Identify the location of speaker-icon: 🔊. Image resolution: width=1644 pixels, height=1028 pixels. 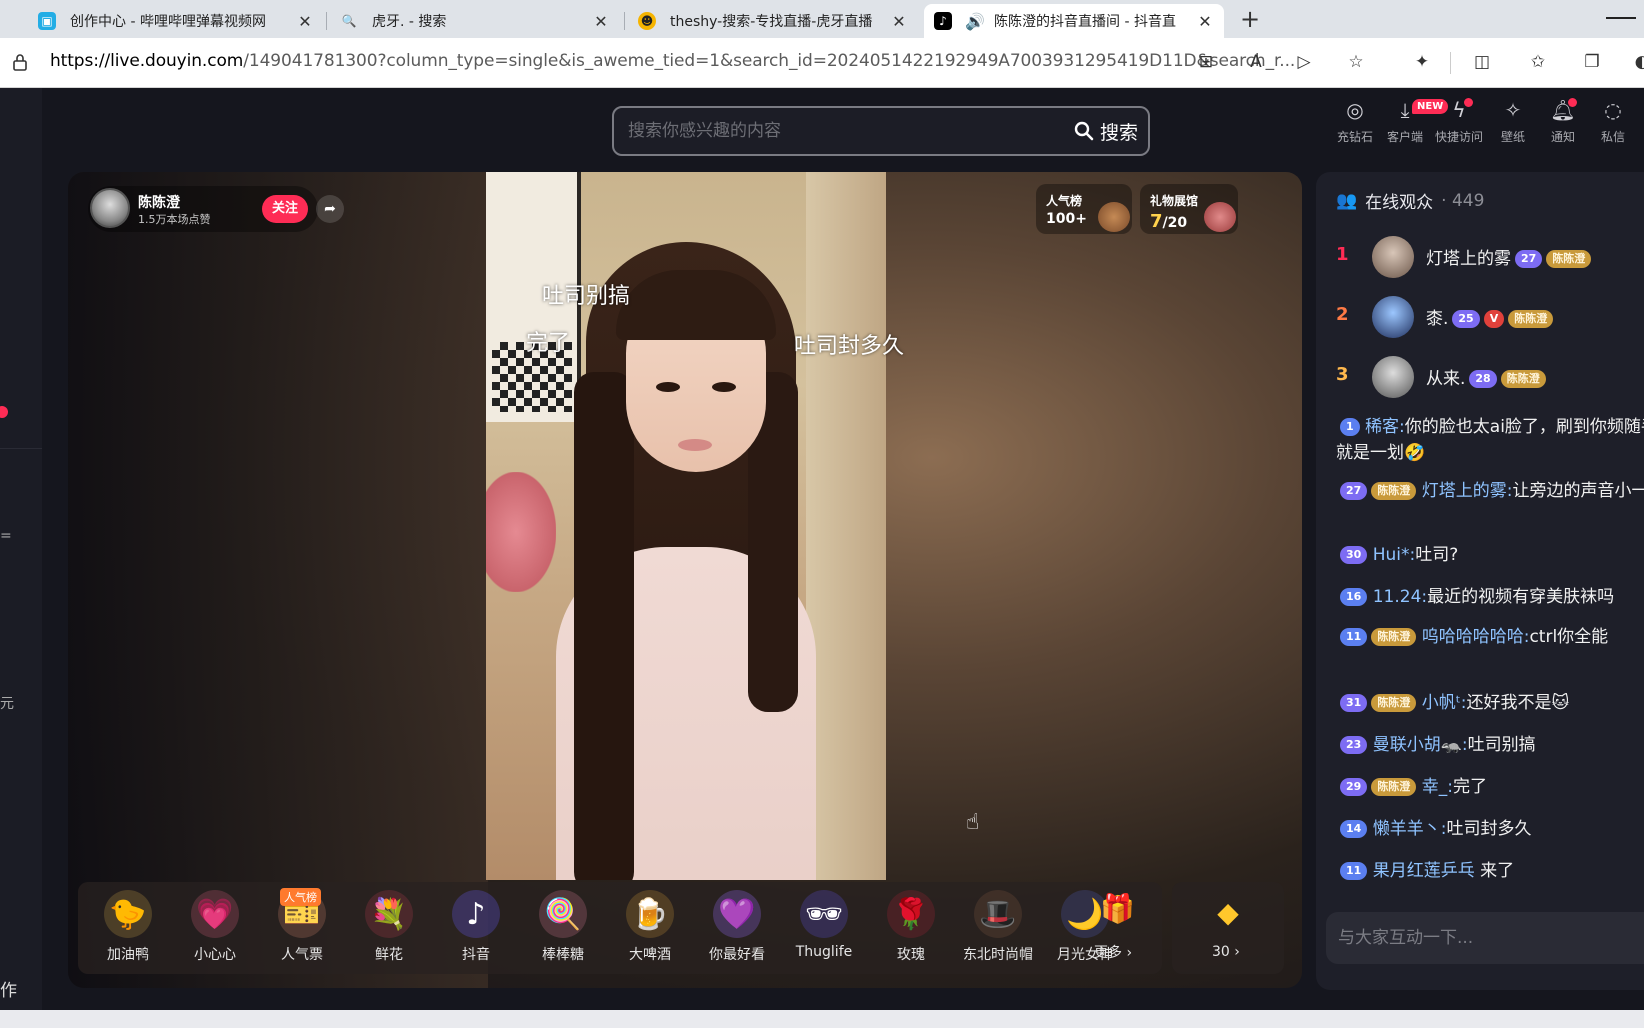
(975, 21).